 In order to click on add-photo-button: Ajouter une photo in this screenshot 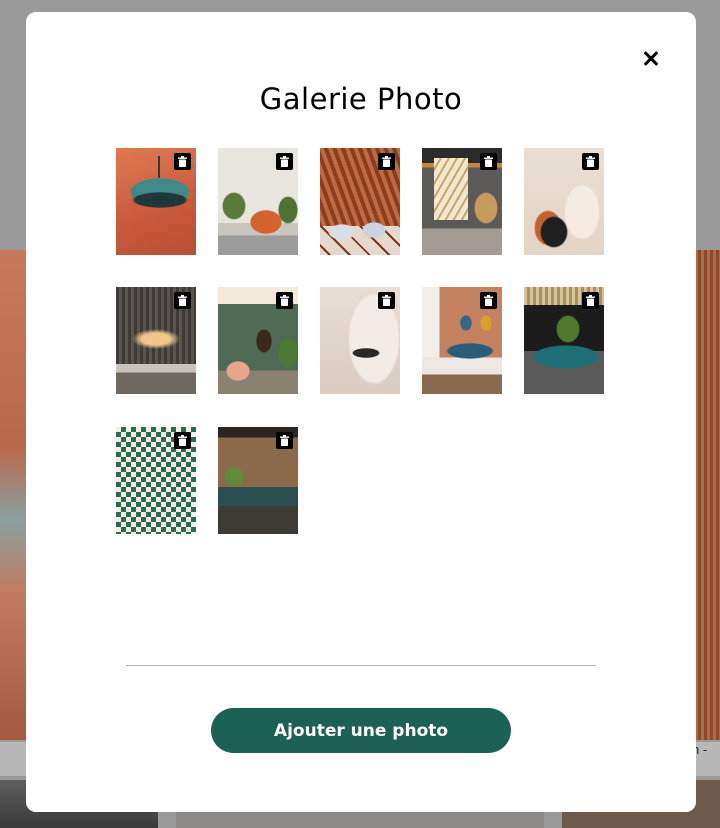, I will do `click(361, 730)`.